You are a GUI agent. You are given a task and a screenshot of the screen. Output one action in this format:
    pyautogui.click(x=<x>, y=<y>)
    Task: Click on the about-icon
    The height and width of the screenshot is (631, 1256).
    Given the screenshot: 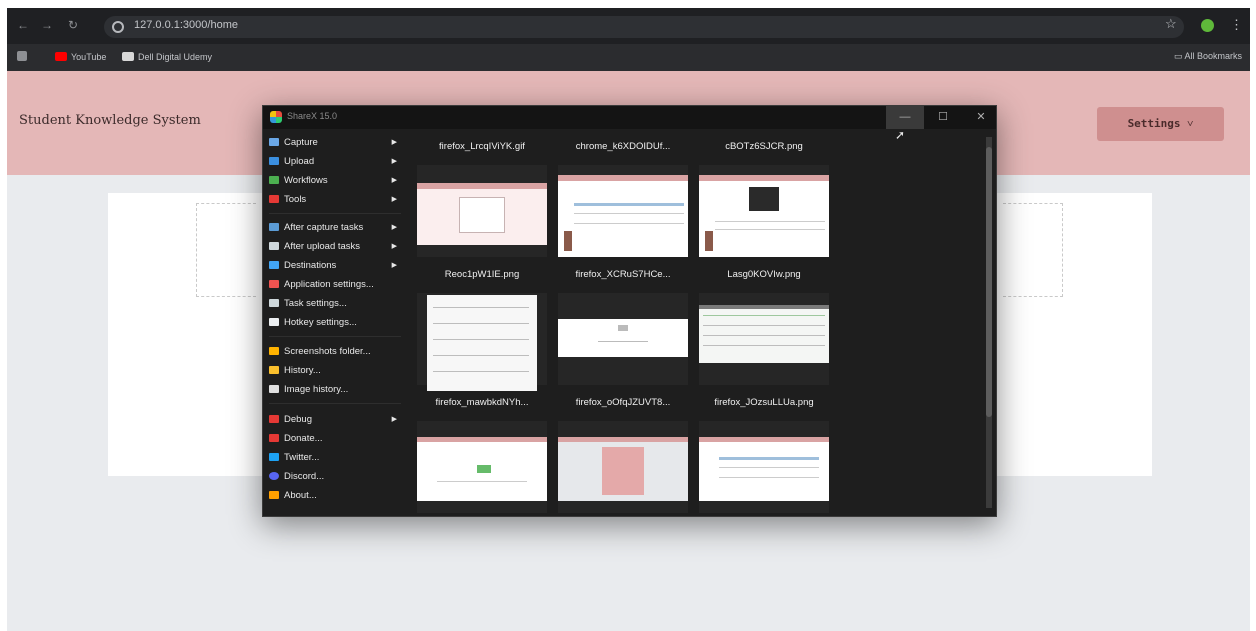 What is the action you would take?
    pyautogui.click(x=274, y=495)
    